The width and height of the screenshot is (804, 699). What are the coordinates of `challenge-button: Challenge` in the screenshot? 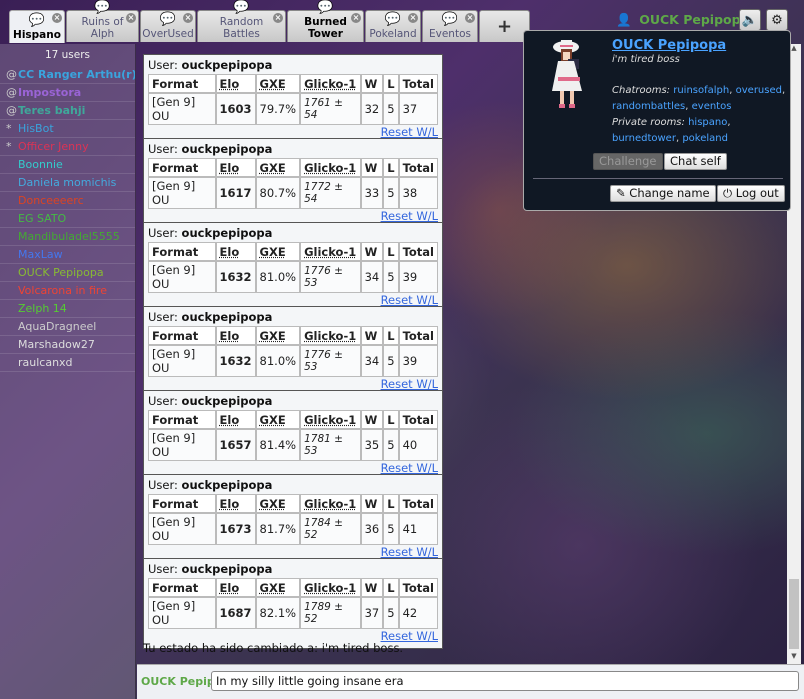 It's located at (628, 161).